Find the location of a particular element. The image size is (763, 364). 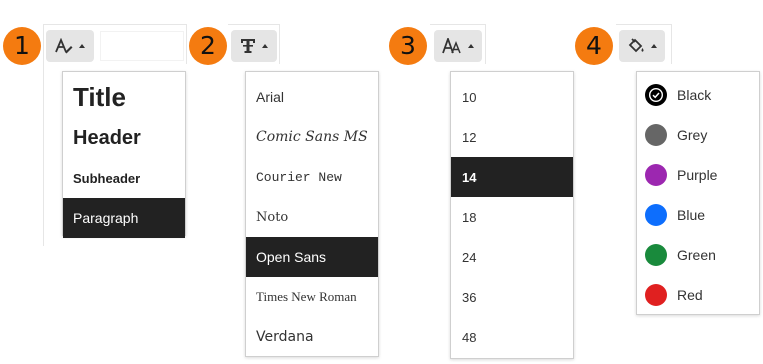

menu-item-comic-sans: Comic Sans MS is located at coordinates (312, 137).